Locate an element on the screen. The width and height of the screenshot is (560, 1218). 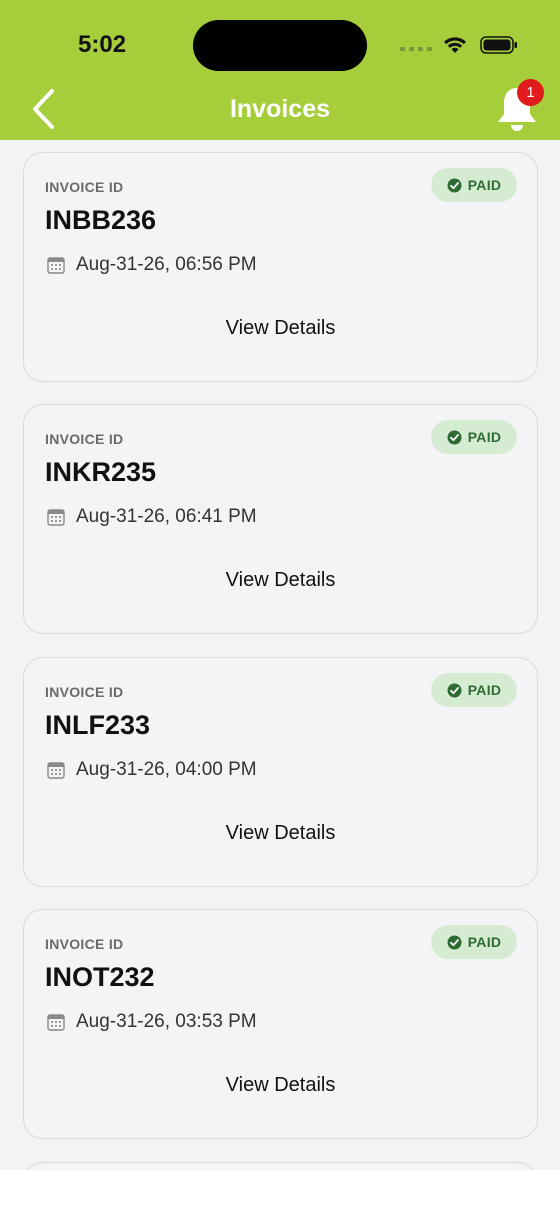
notification-badge: 1 is located at coordinates (530, 92).